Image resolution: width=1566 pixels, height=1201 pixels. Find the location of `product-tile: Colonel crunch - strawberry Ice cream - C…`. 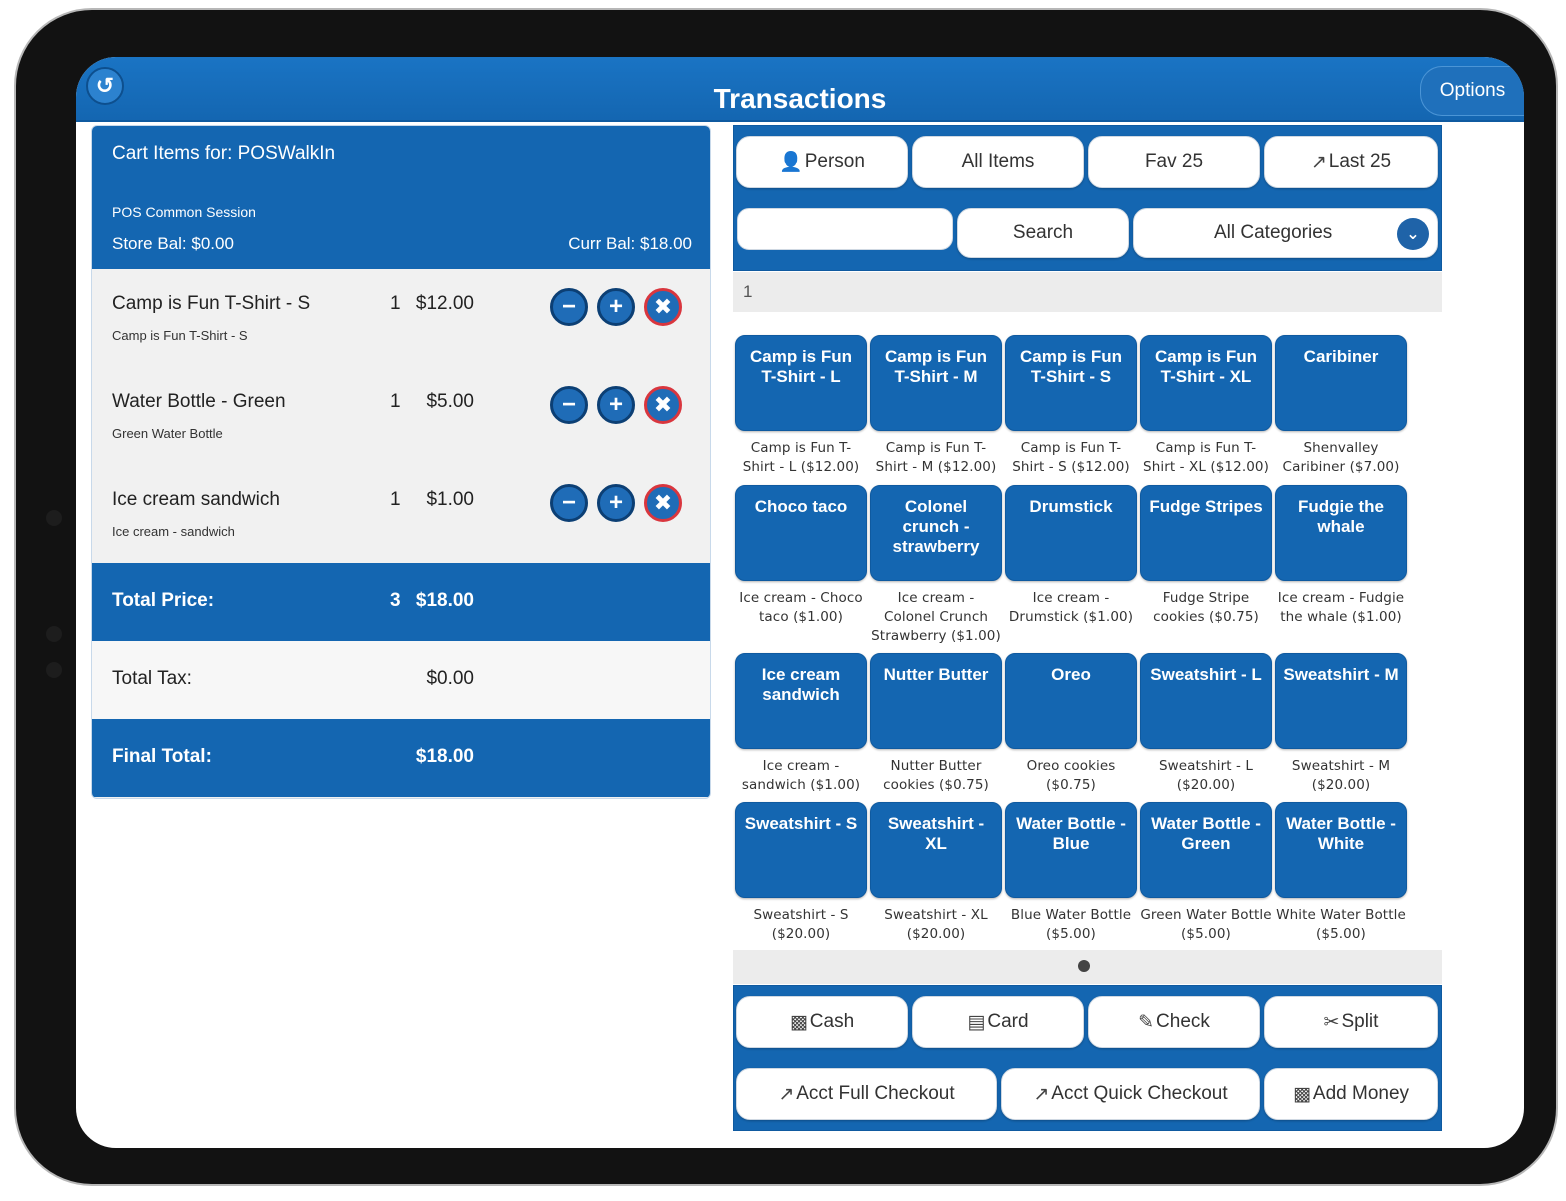

product-tile: Colonel crunch - strawberry Ice cream - C… is located at coordinates (936, 565).